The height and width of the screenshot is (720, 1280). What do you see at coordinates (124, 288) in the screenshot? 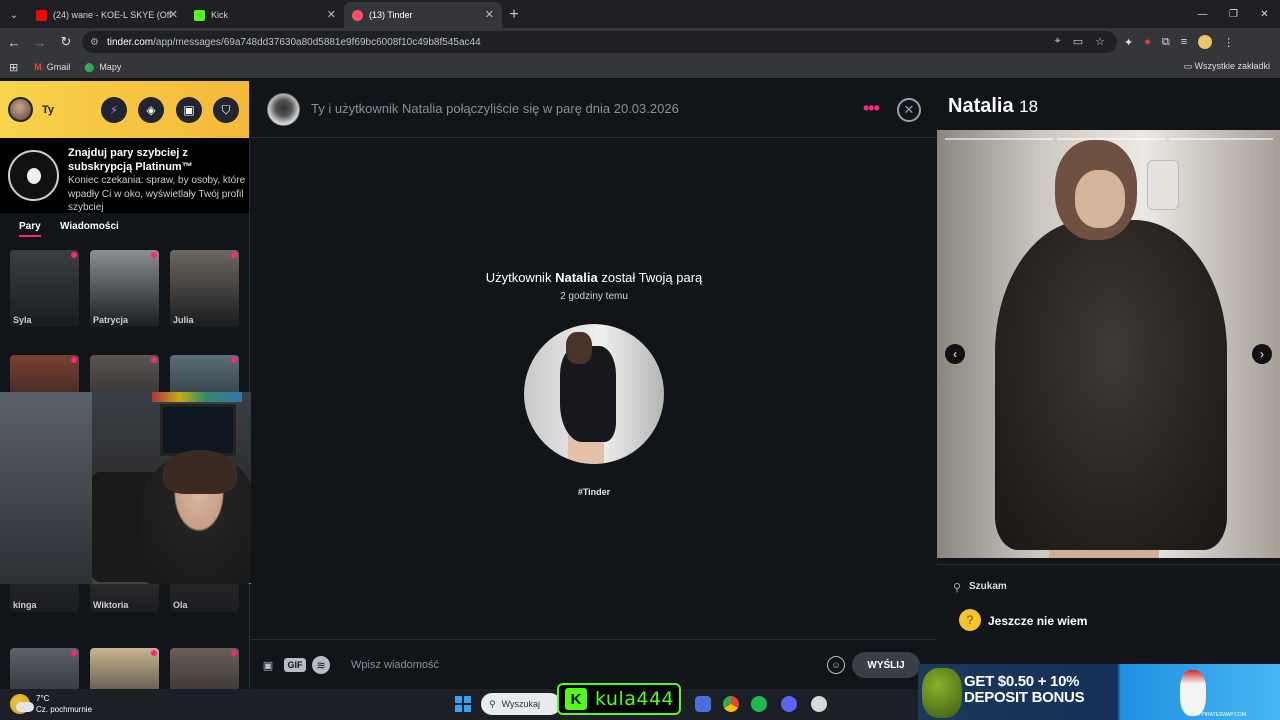
I see `match-card: Patrycja` at bounding box center [124, 288].